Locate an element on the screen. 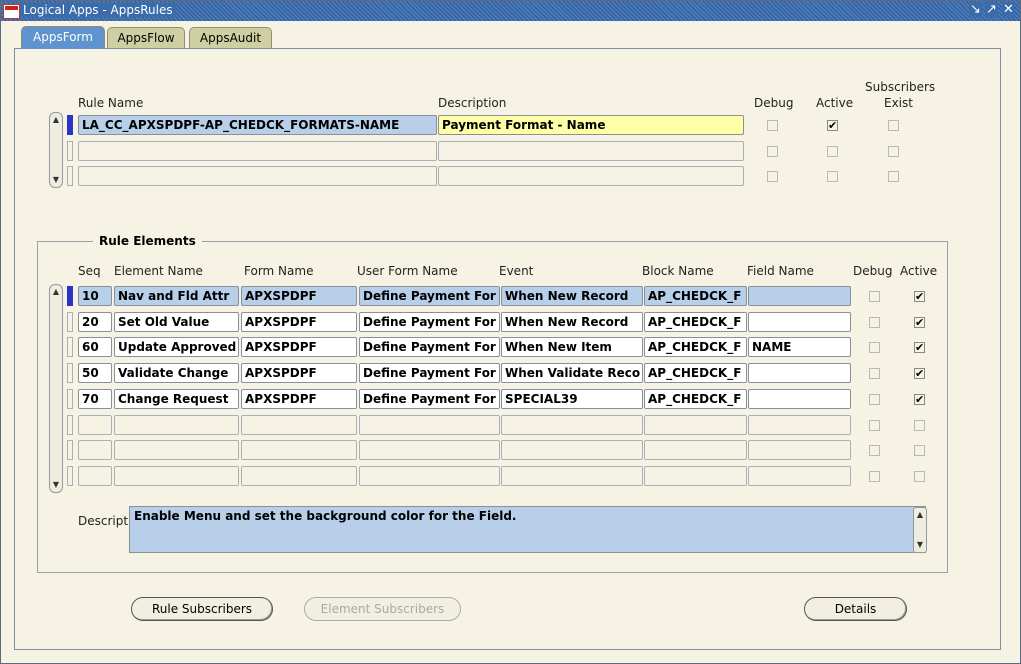 The width and height of the screenshot is (1021, 664). event-field: When New Record is located at coordinates (572, 322).